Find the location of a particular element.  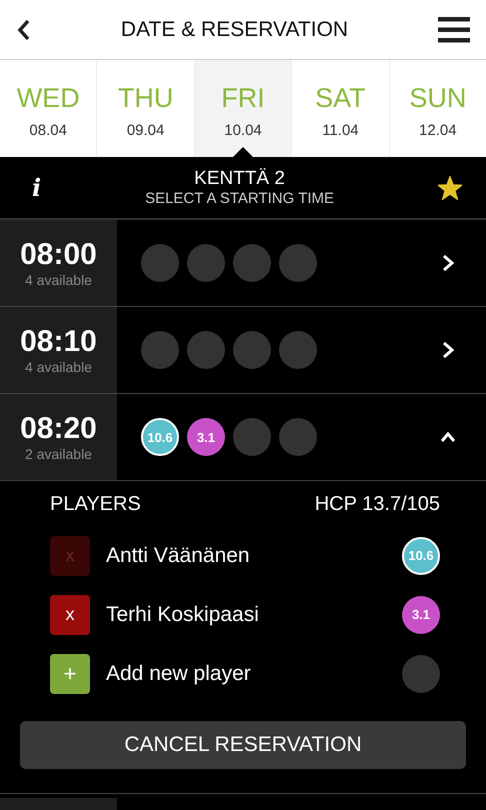

chevron-up-icon is located at coordinates (448, 437).